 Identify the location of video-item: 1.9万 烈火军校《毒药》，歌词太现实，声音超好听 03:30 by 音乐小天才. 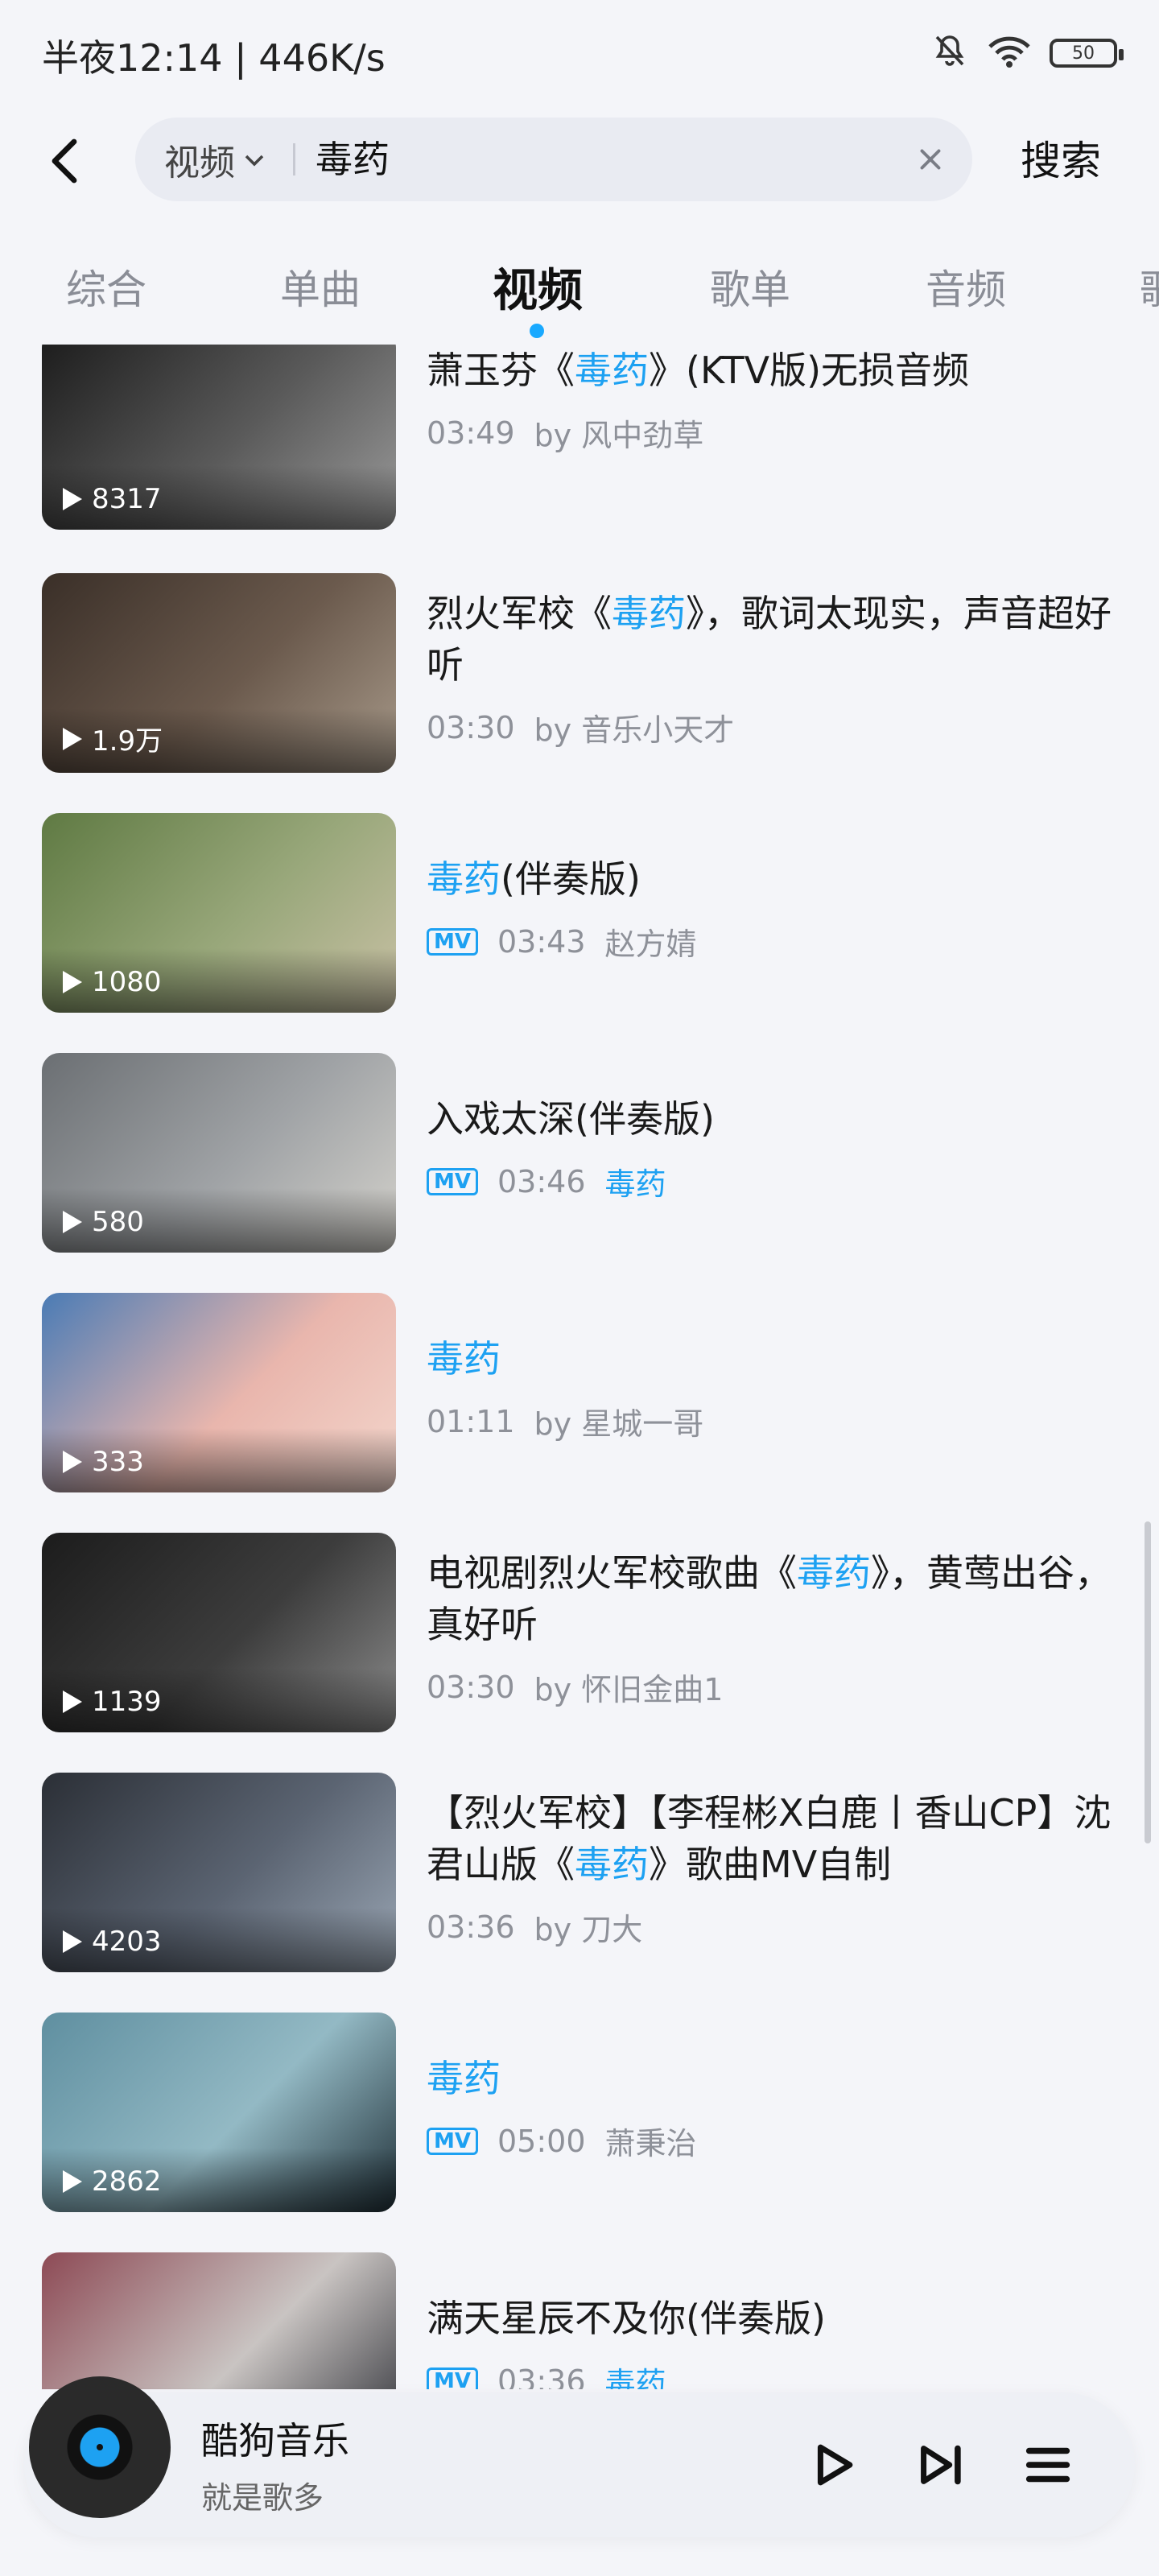
(579, 693).